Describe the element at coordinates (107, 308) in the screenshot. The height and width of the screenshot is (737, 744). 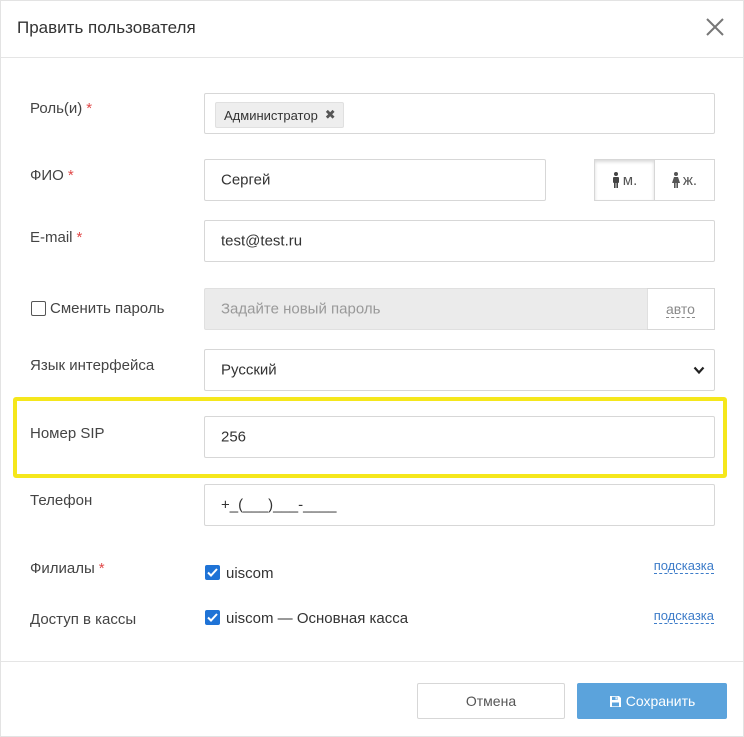
I see `change-password-label: Сменить пароль` at that location.